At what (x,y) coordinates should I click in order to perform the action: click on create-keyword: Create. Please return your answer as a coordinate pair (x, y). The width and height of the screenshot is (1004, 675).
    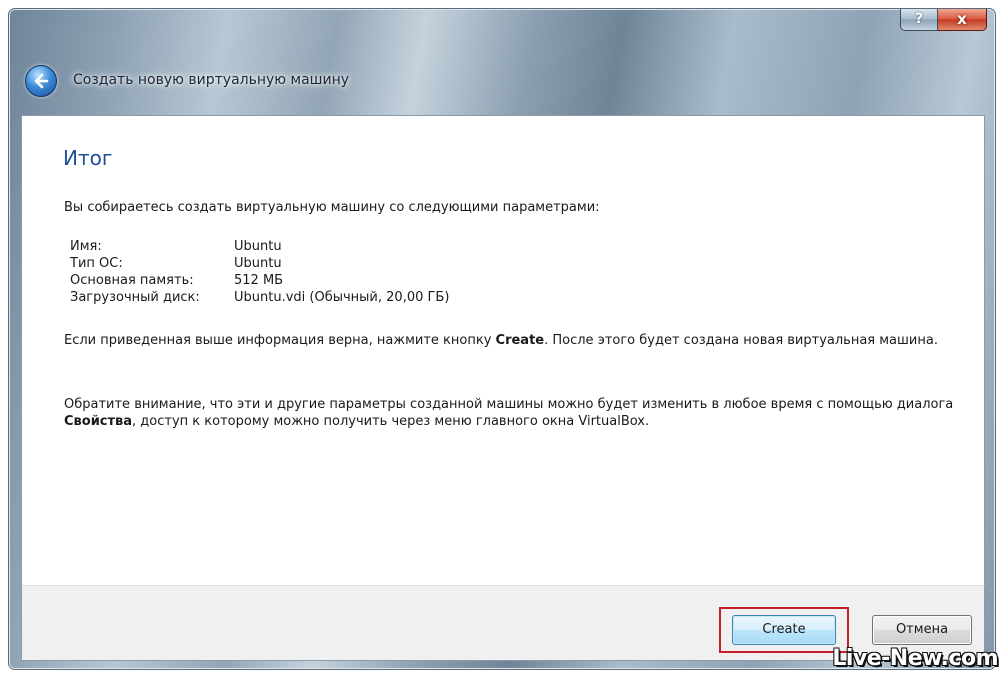
    Looking at the image, I should click on (520, 340).